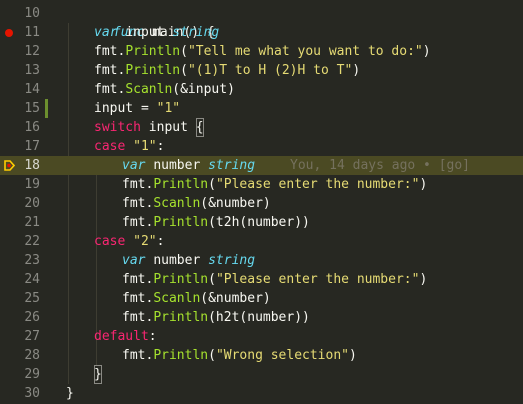  I want to click on line-number: 16, so click(32, 127).